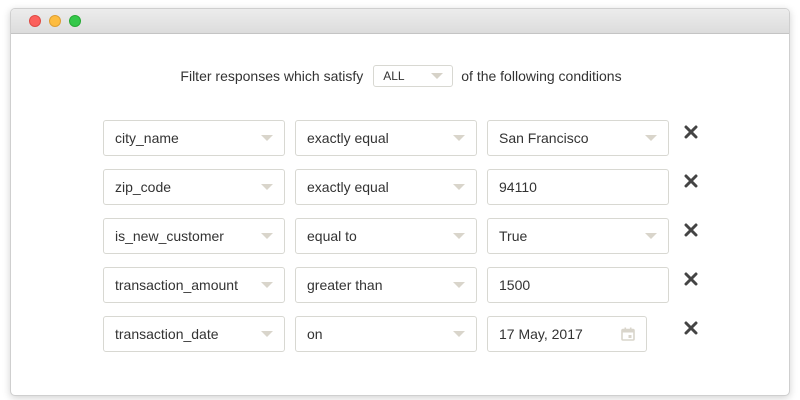 This screenshot has width=800, height=400. Describe the element at coordinates (194, 187) in the screenshot. I see `field-select: zip_code` at that location.